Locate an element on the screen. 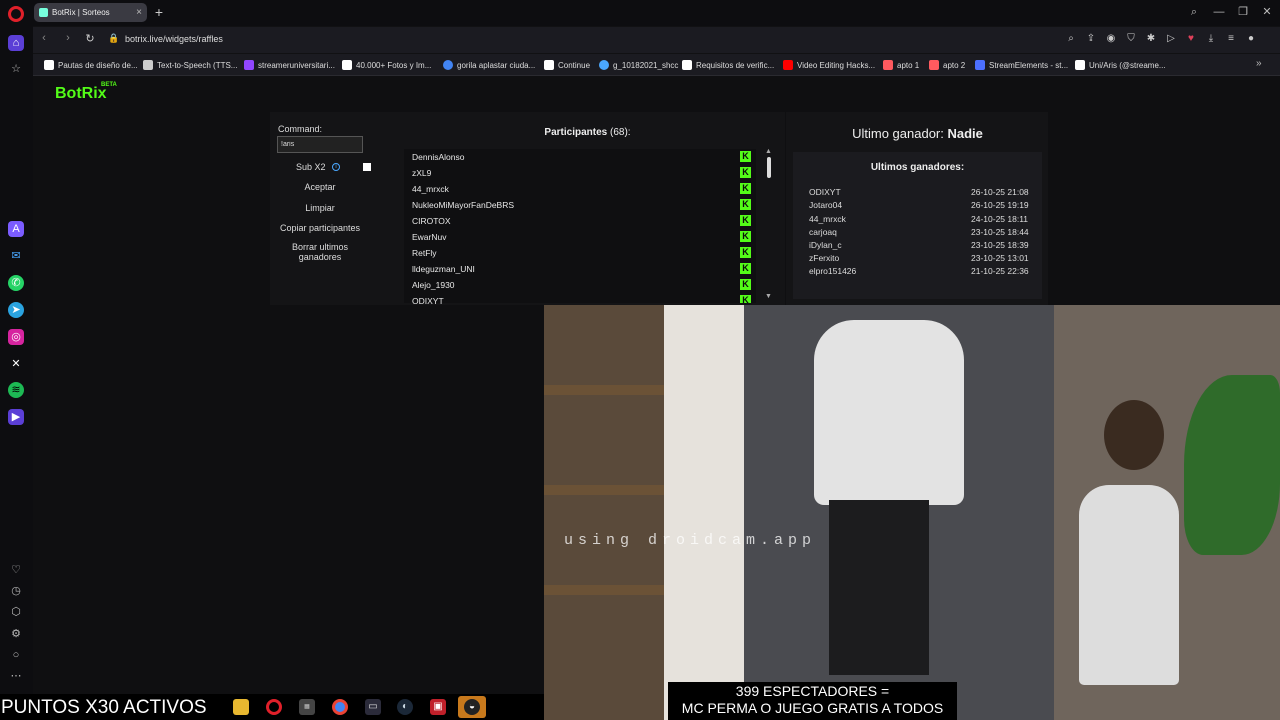 The width and height of the screenshot is (1280, 720). forward-icon: › is located at coordinates (68, 38).